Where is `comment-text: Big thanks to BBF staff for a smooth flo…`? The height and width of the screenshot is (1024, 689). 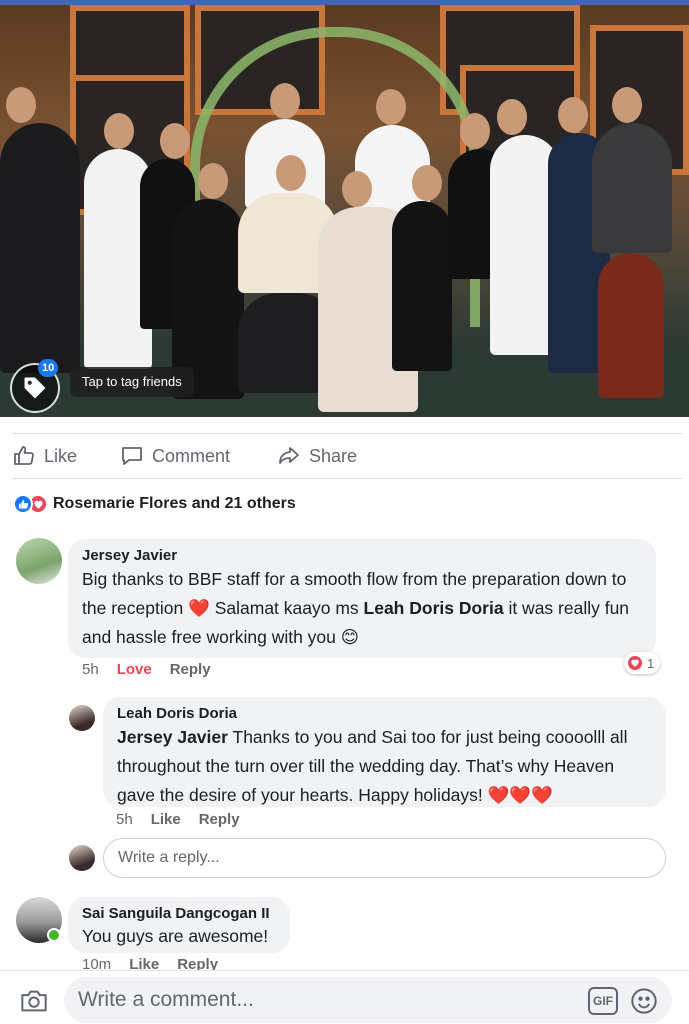
comment-text: Big thanks to BBF staff for a smooth flo… is located at coordinates (356, 608).